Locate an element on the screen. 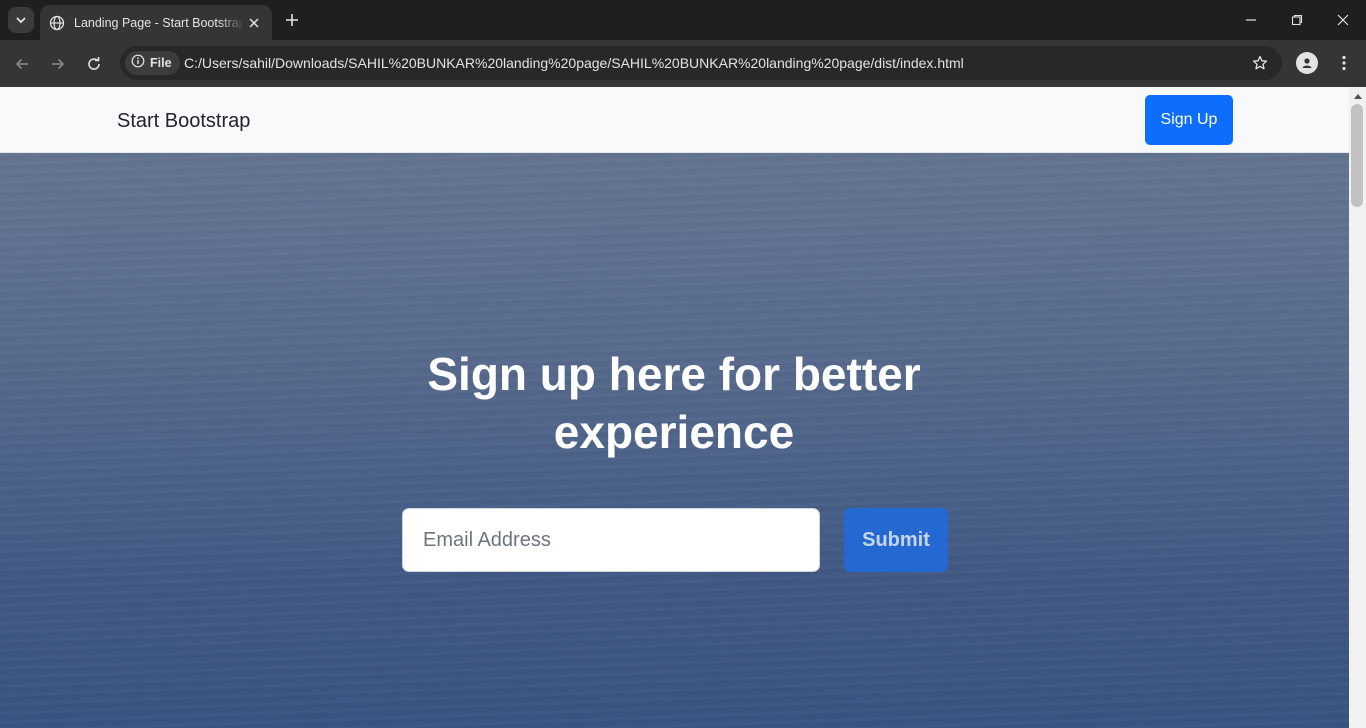 This screenshot has height=728, width=1366. tab-search-icon is located at coordinates (21, 20).